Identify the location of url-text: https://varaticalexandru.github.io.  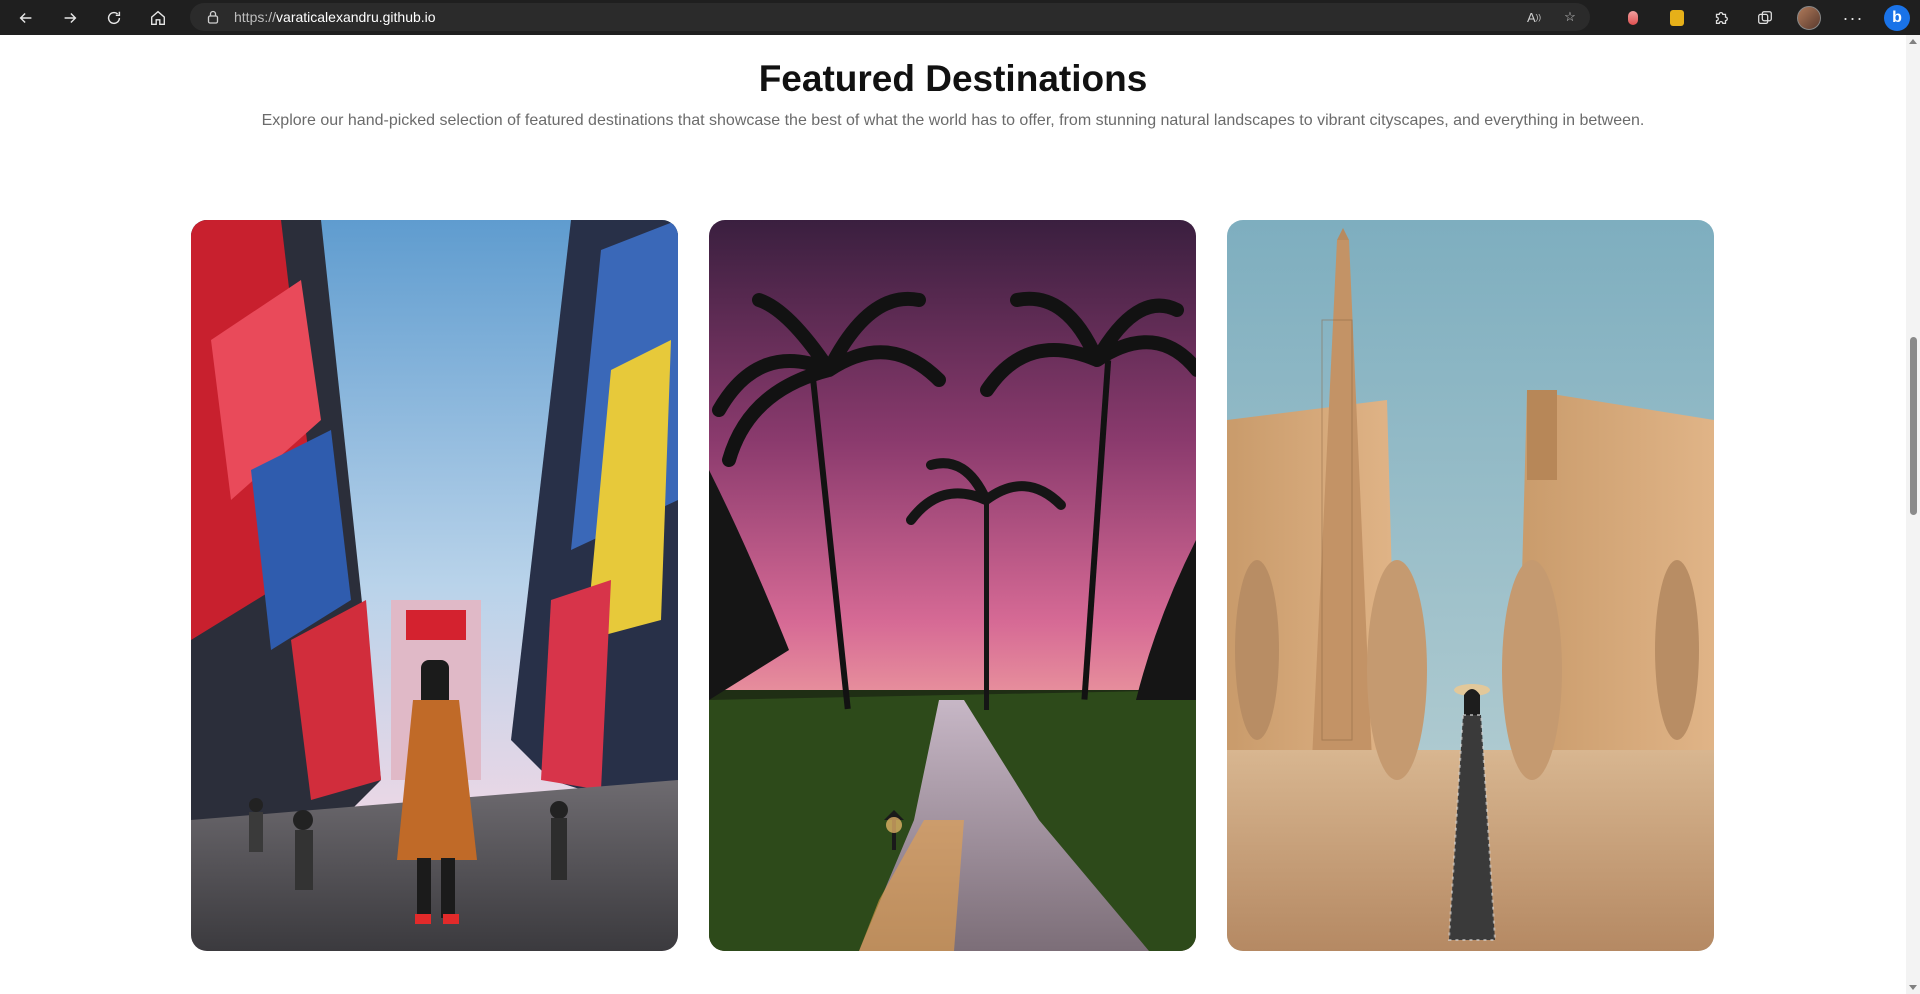
(335, 17).